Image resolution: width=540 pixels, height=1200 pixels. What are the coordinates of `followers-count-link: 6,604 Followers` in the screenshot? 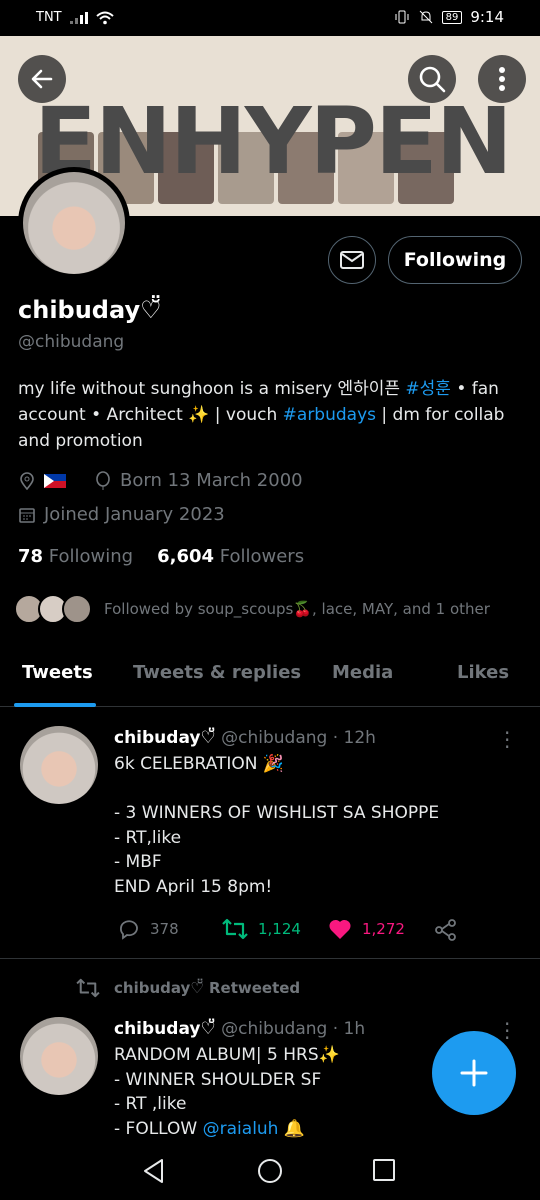 It's located at (230, 556).